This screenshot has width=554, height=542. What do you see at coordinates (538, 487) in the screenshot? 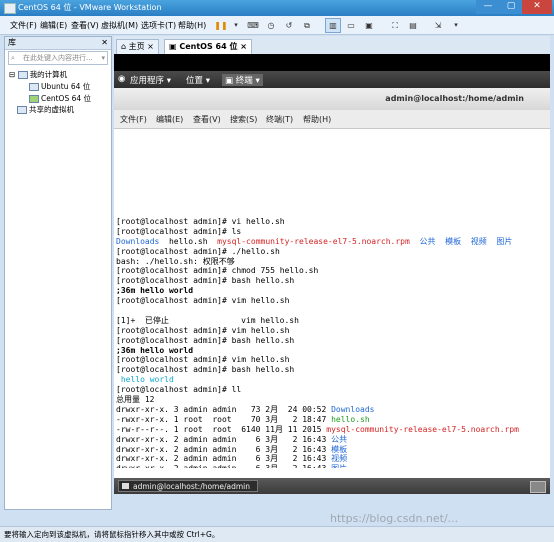
I see `workspace-switcher` at bounding box center [538, 487].